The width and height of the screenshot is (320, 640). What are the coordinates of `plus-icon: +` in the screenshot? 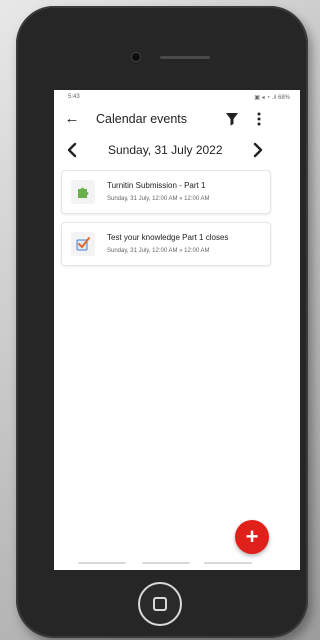 It's located at (252, 536).